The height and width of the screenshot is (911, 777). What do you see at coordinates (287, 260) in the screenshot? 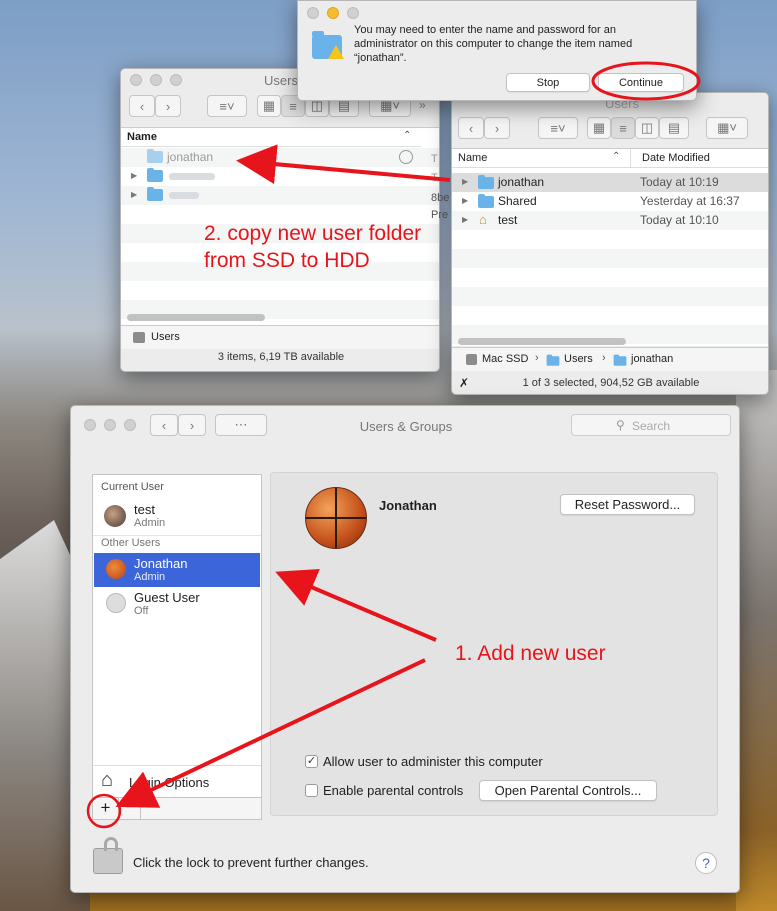
I see `annotation-step2-line2: from SSD to HDD` at bounding box center [287, 260].